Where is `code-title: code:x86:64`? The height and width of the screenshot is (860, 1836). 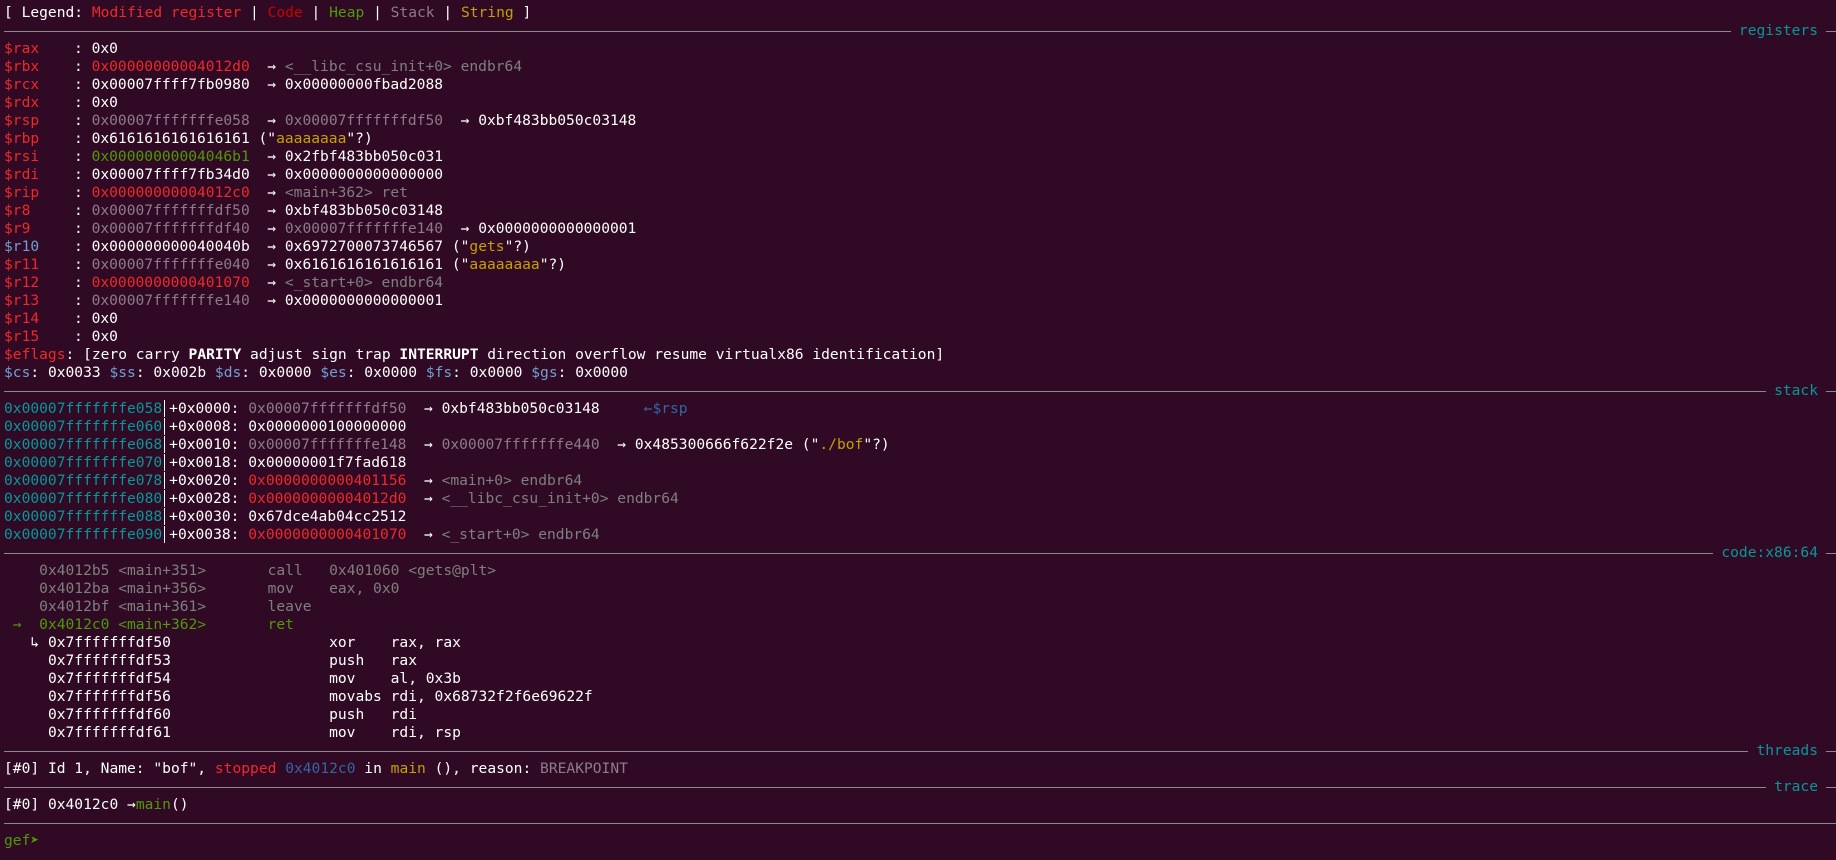 code-title: code:x86:64 is located at coordinates (1769, 553).